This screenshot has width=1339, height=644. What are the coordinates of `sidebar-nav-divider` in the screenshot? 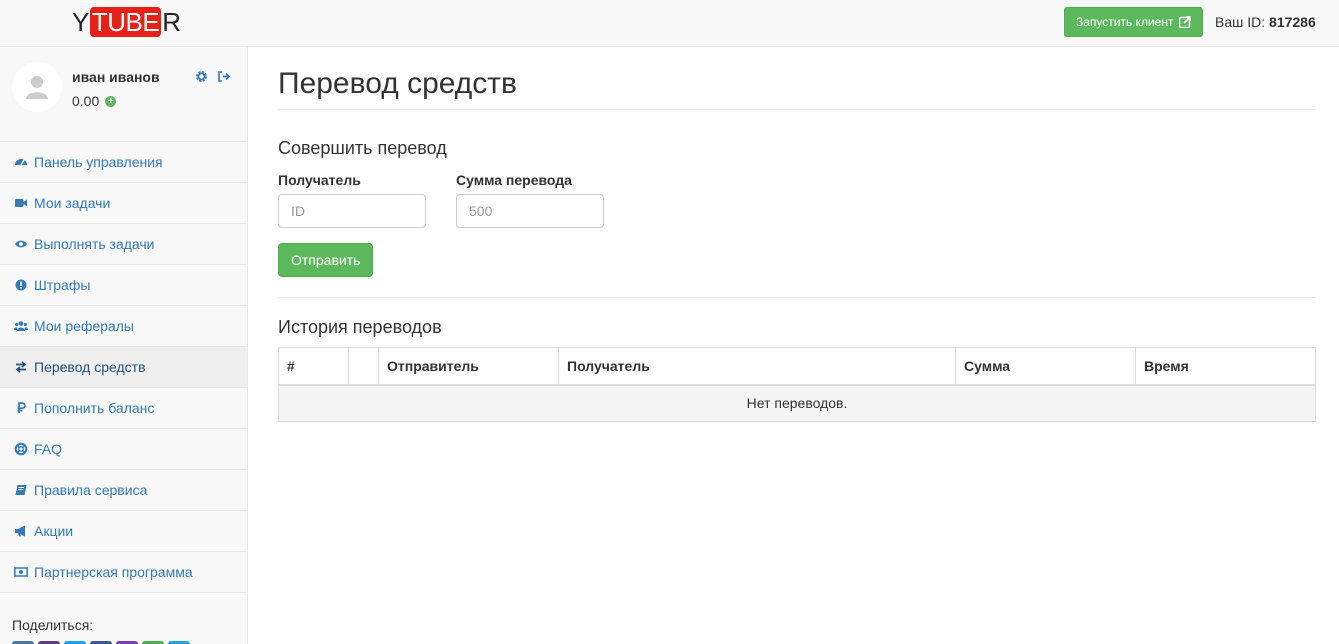 It's located at (123, 592).